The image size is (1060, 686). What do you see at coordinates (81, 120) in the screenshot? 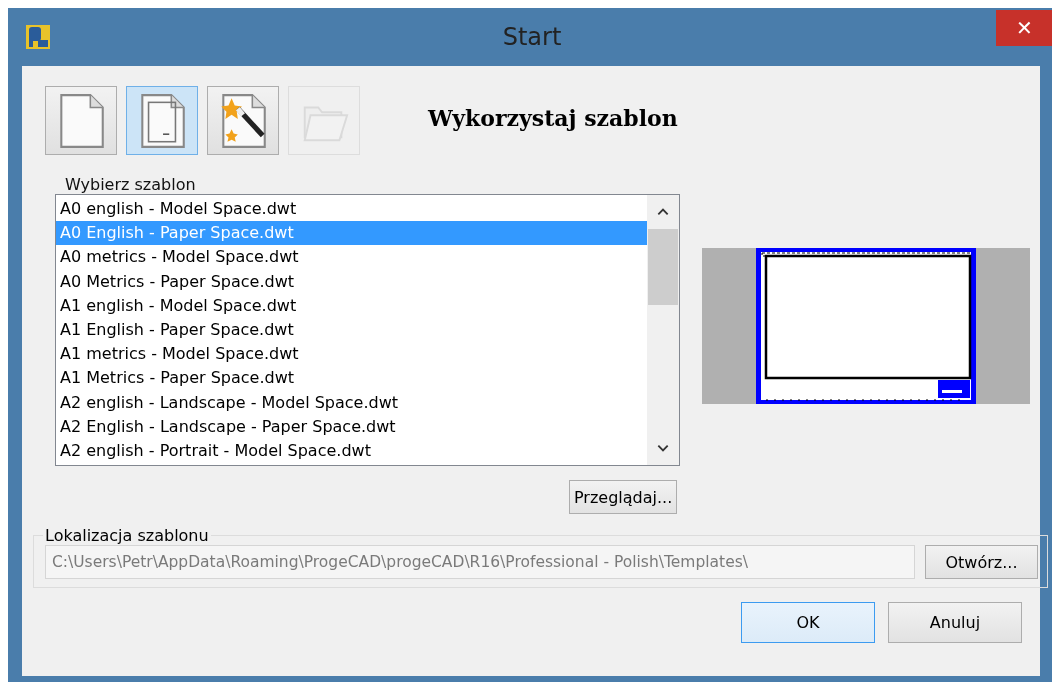
I see `blank-tool-button` at bounding box center [81, 120].